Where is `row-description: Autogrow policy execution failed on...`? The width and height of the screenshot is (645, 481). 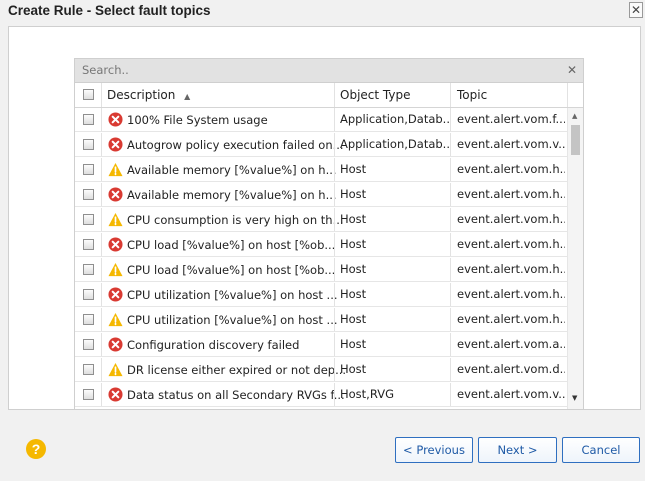 row-description: Autogrow policy execution failed on... is located at coordinates (235, 145).